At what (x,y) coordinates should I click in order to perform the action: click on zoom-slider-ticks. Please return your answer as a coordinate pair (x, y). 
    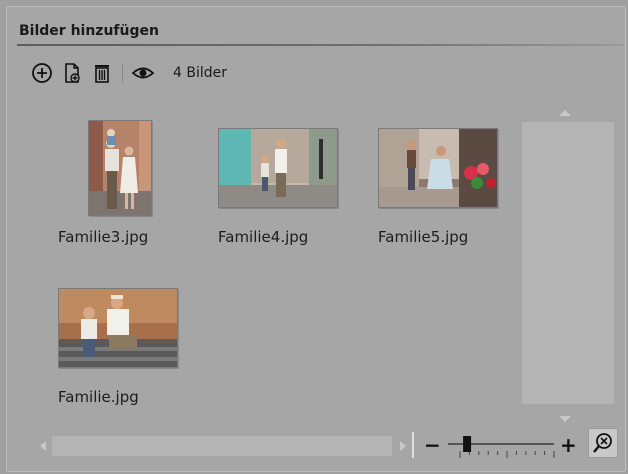
    Looking at the image, I should click on (507, 454).